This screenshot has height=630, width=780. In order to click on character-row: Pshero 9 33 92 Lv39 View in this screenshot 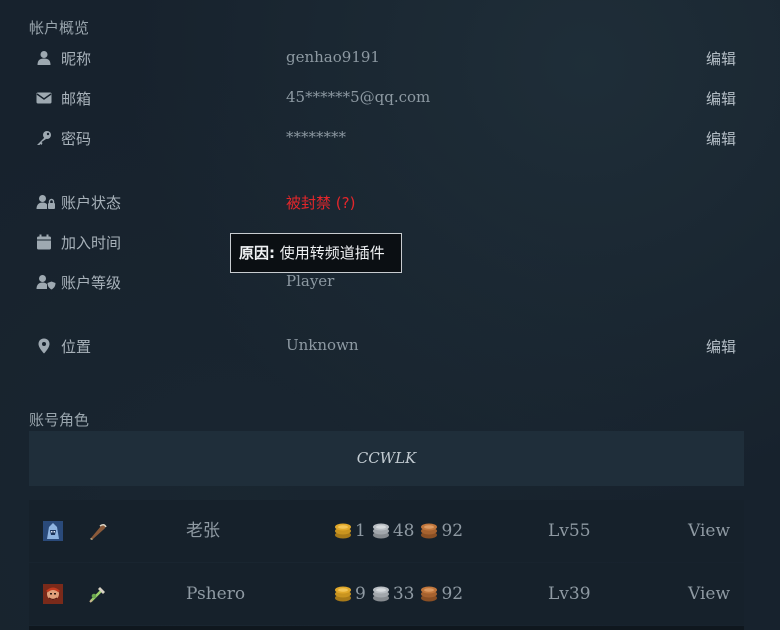, I will do `click(386, 594)`.